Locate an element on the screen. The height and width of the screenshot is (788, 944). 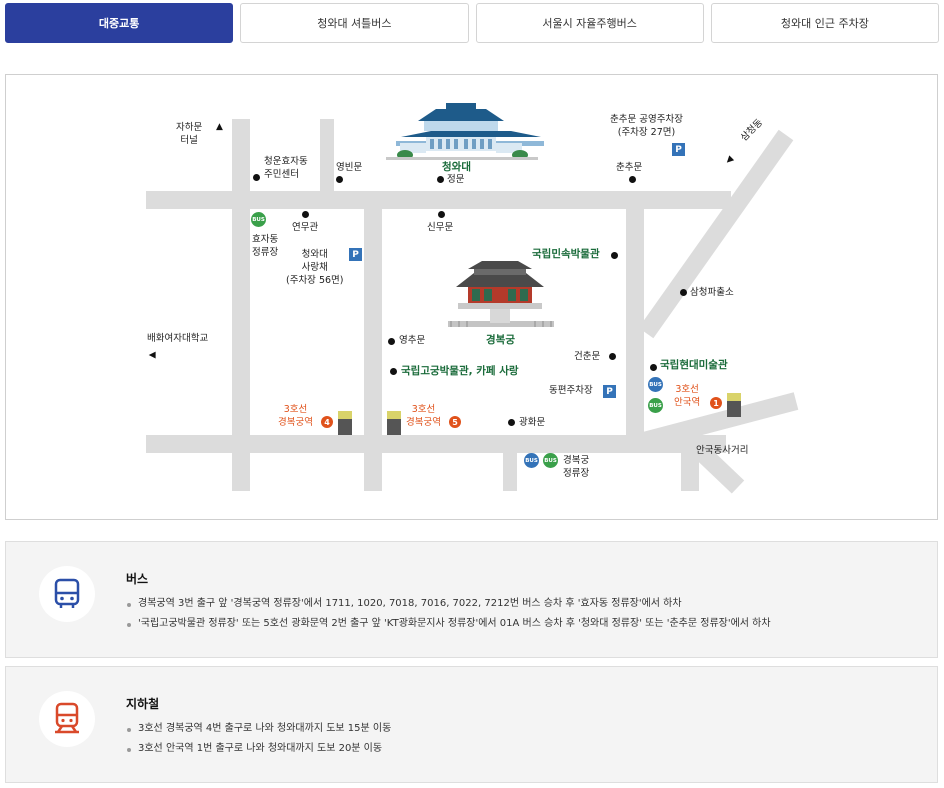
marker-gwanghwa is located at coordinates (511, 422).